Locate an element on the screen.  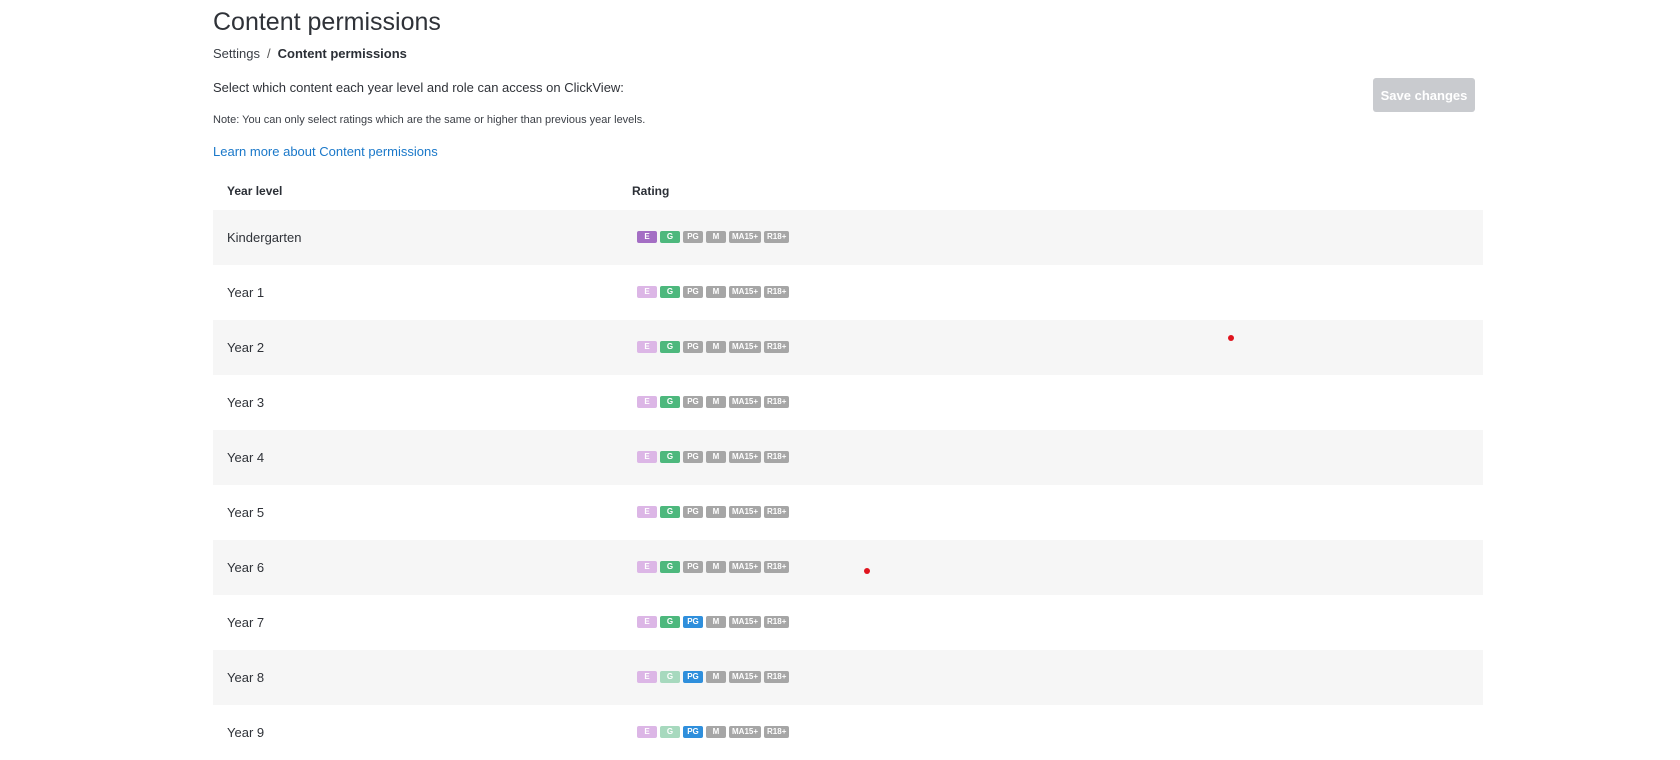
table-row: Year 2 E G PG M MA15+ R18+ is located at coordinates (848, 347).